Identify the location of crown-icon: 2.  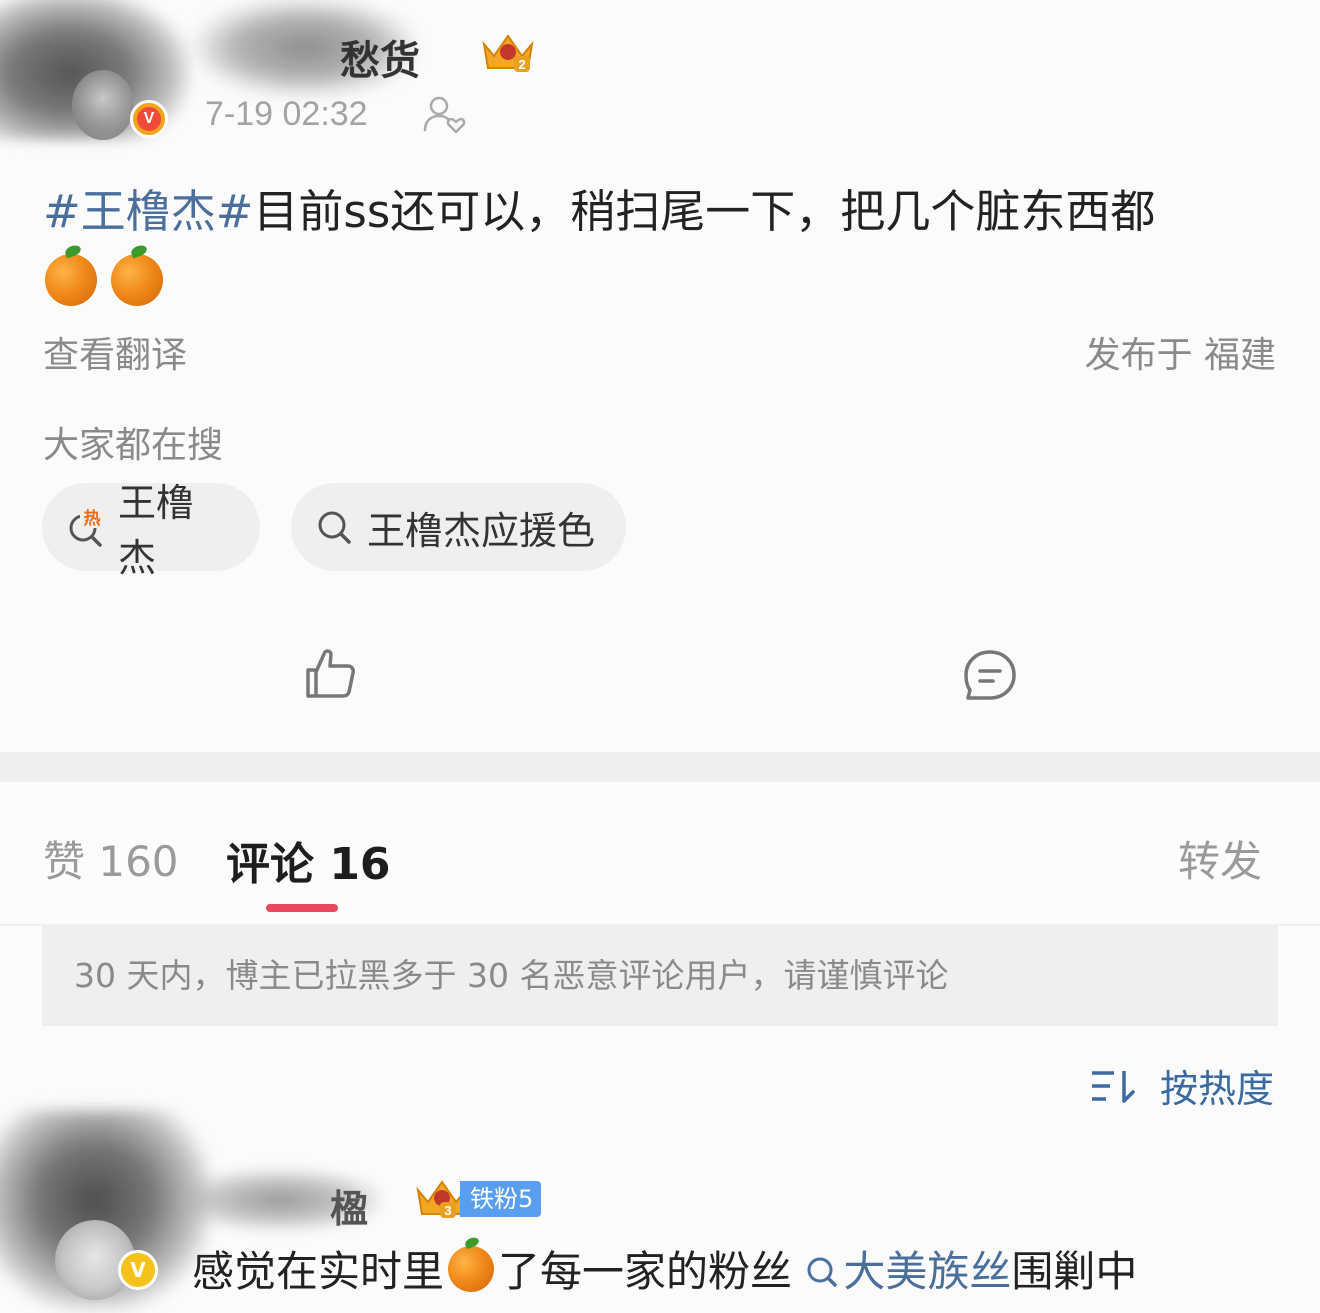
(508, 53).